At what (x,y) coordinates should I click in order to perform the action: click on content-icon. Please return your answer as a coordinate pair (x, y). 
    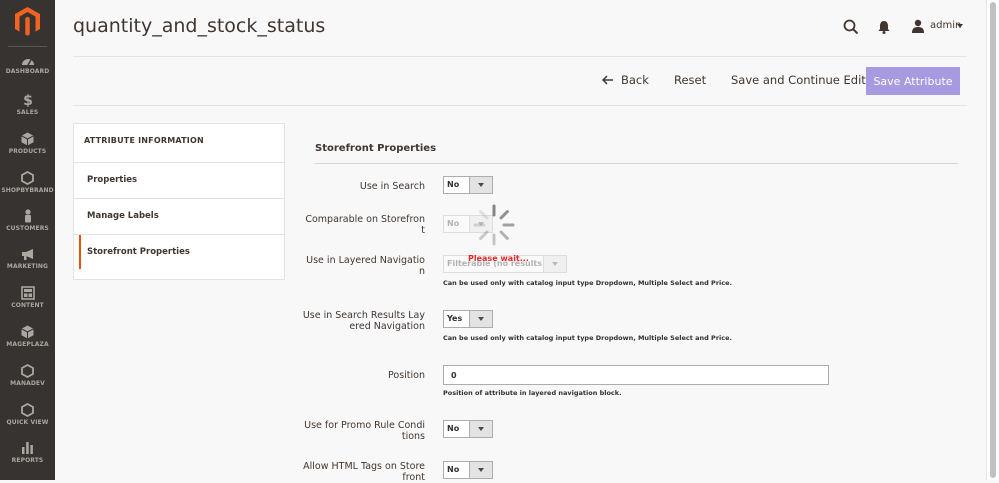
    Looking at the image, I should click on (27, 293).